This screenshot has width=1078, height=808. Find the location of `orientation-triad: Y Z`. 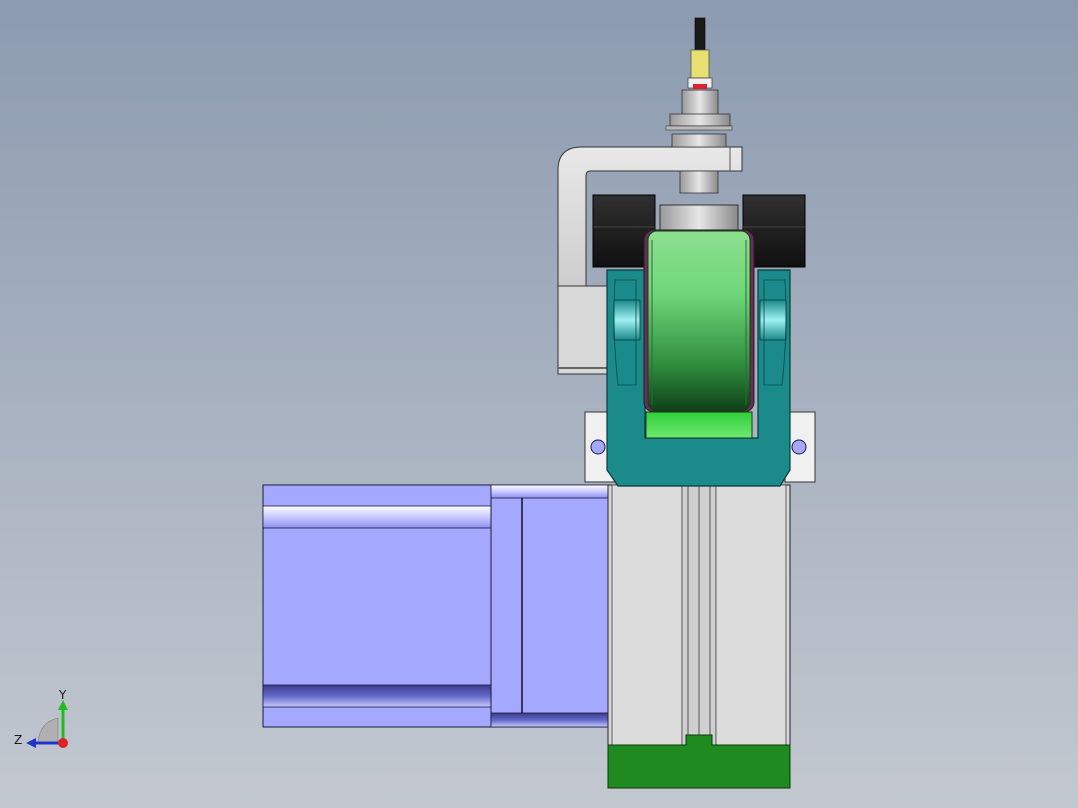

orientation-triad: Y Z is located at coordinates (41, 718).